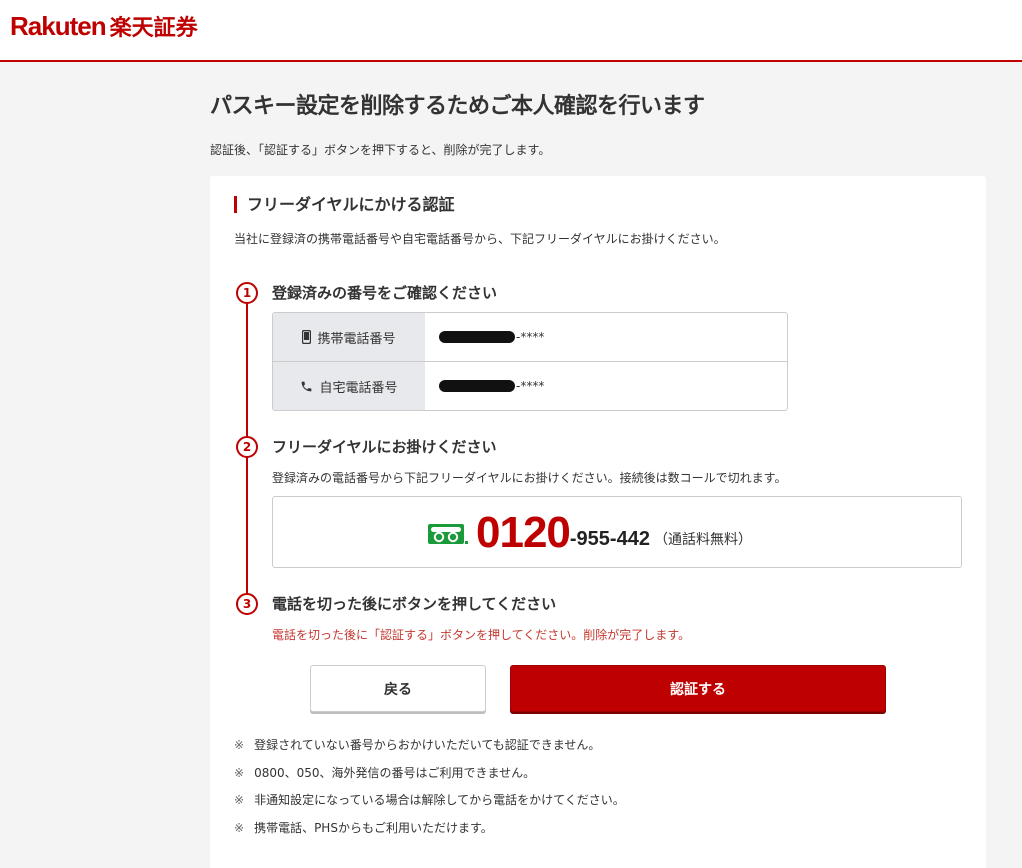 The height and width of the screenshot is (868, 1022). What do you see at coordinates (448, 534) in the screenshot?
I see `free-dial-icon` at bounding box center [448, 534].